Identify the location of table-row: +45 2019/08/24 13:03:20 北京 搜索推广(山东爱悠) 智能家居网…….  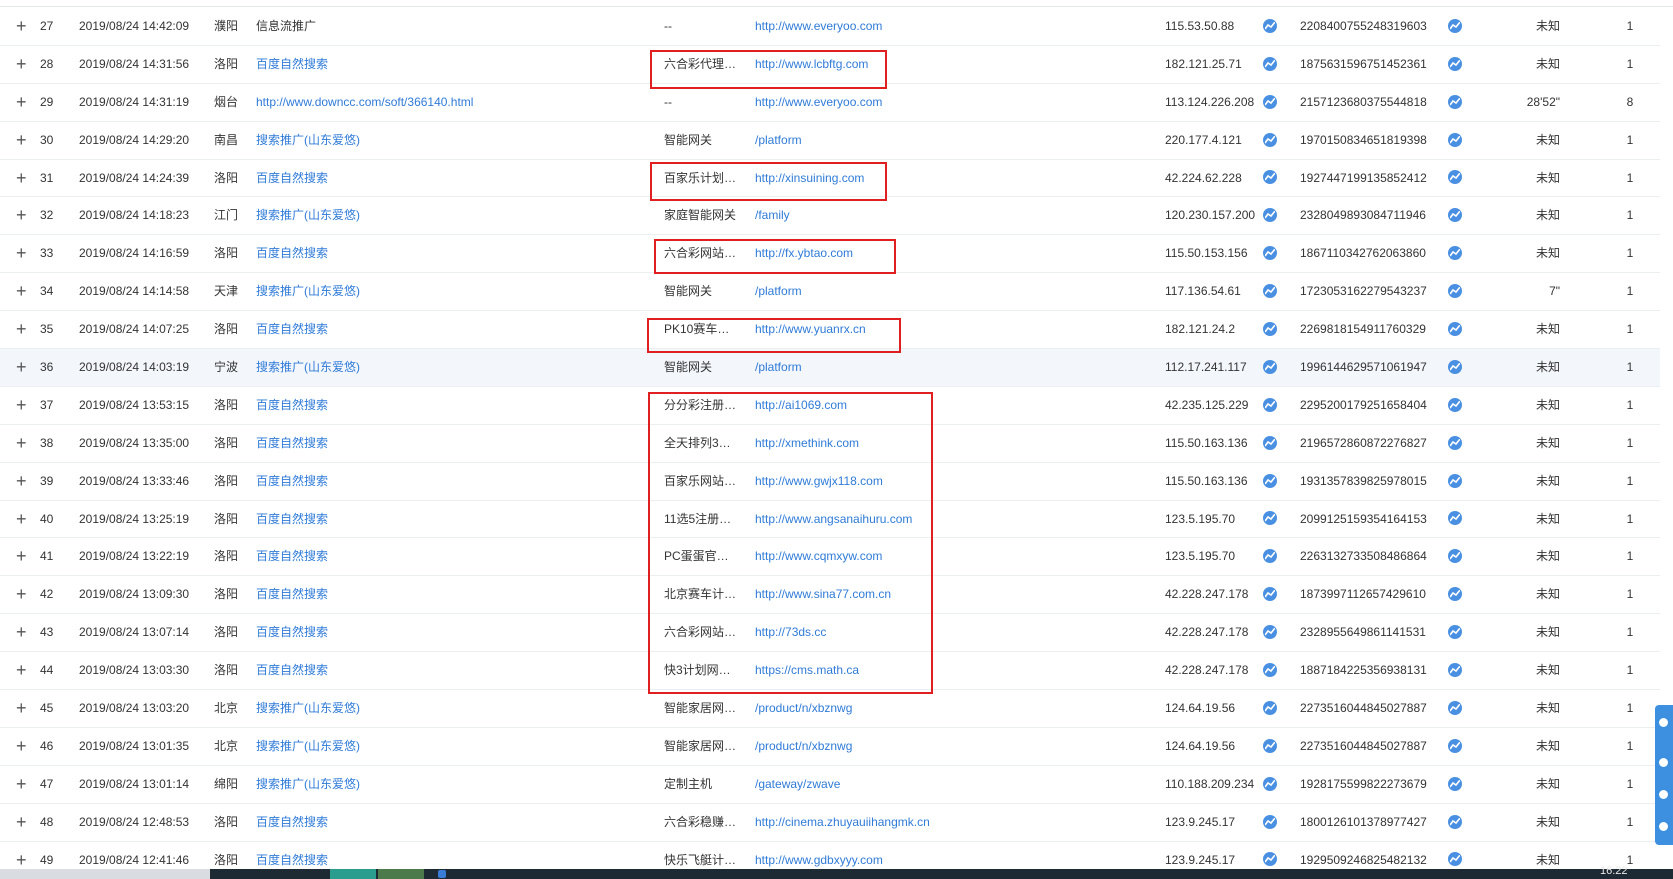
(830, 709).